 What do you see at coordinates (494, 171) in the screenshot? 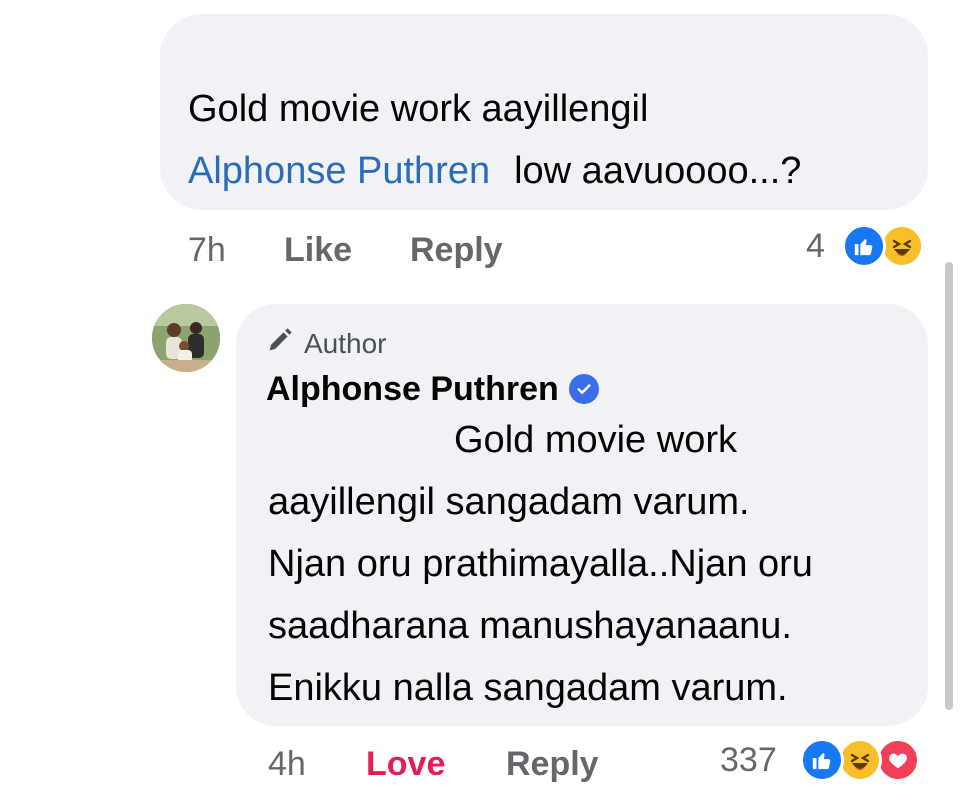
I see `comment-text-line2: Alphonse Puthren low aavuoooo...?` at bounding box center [494, 171].